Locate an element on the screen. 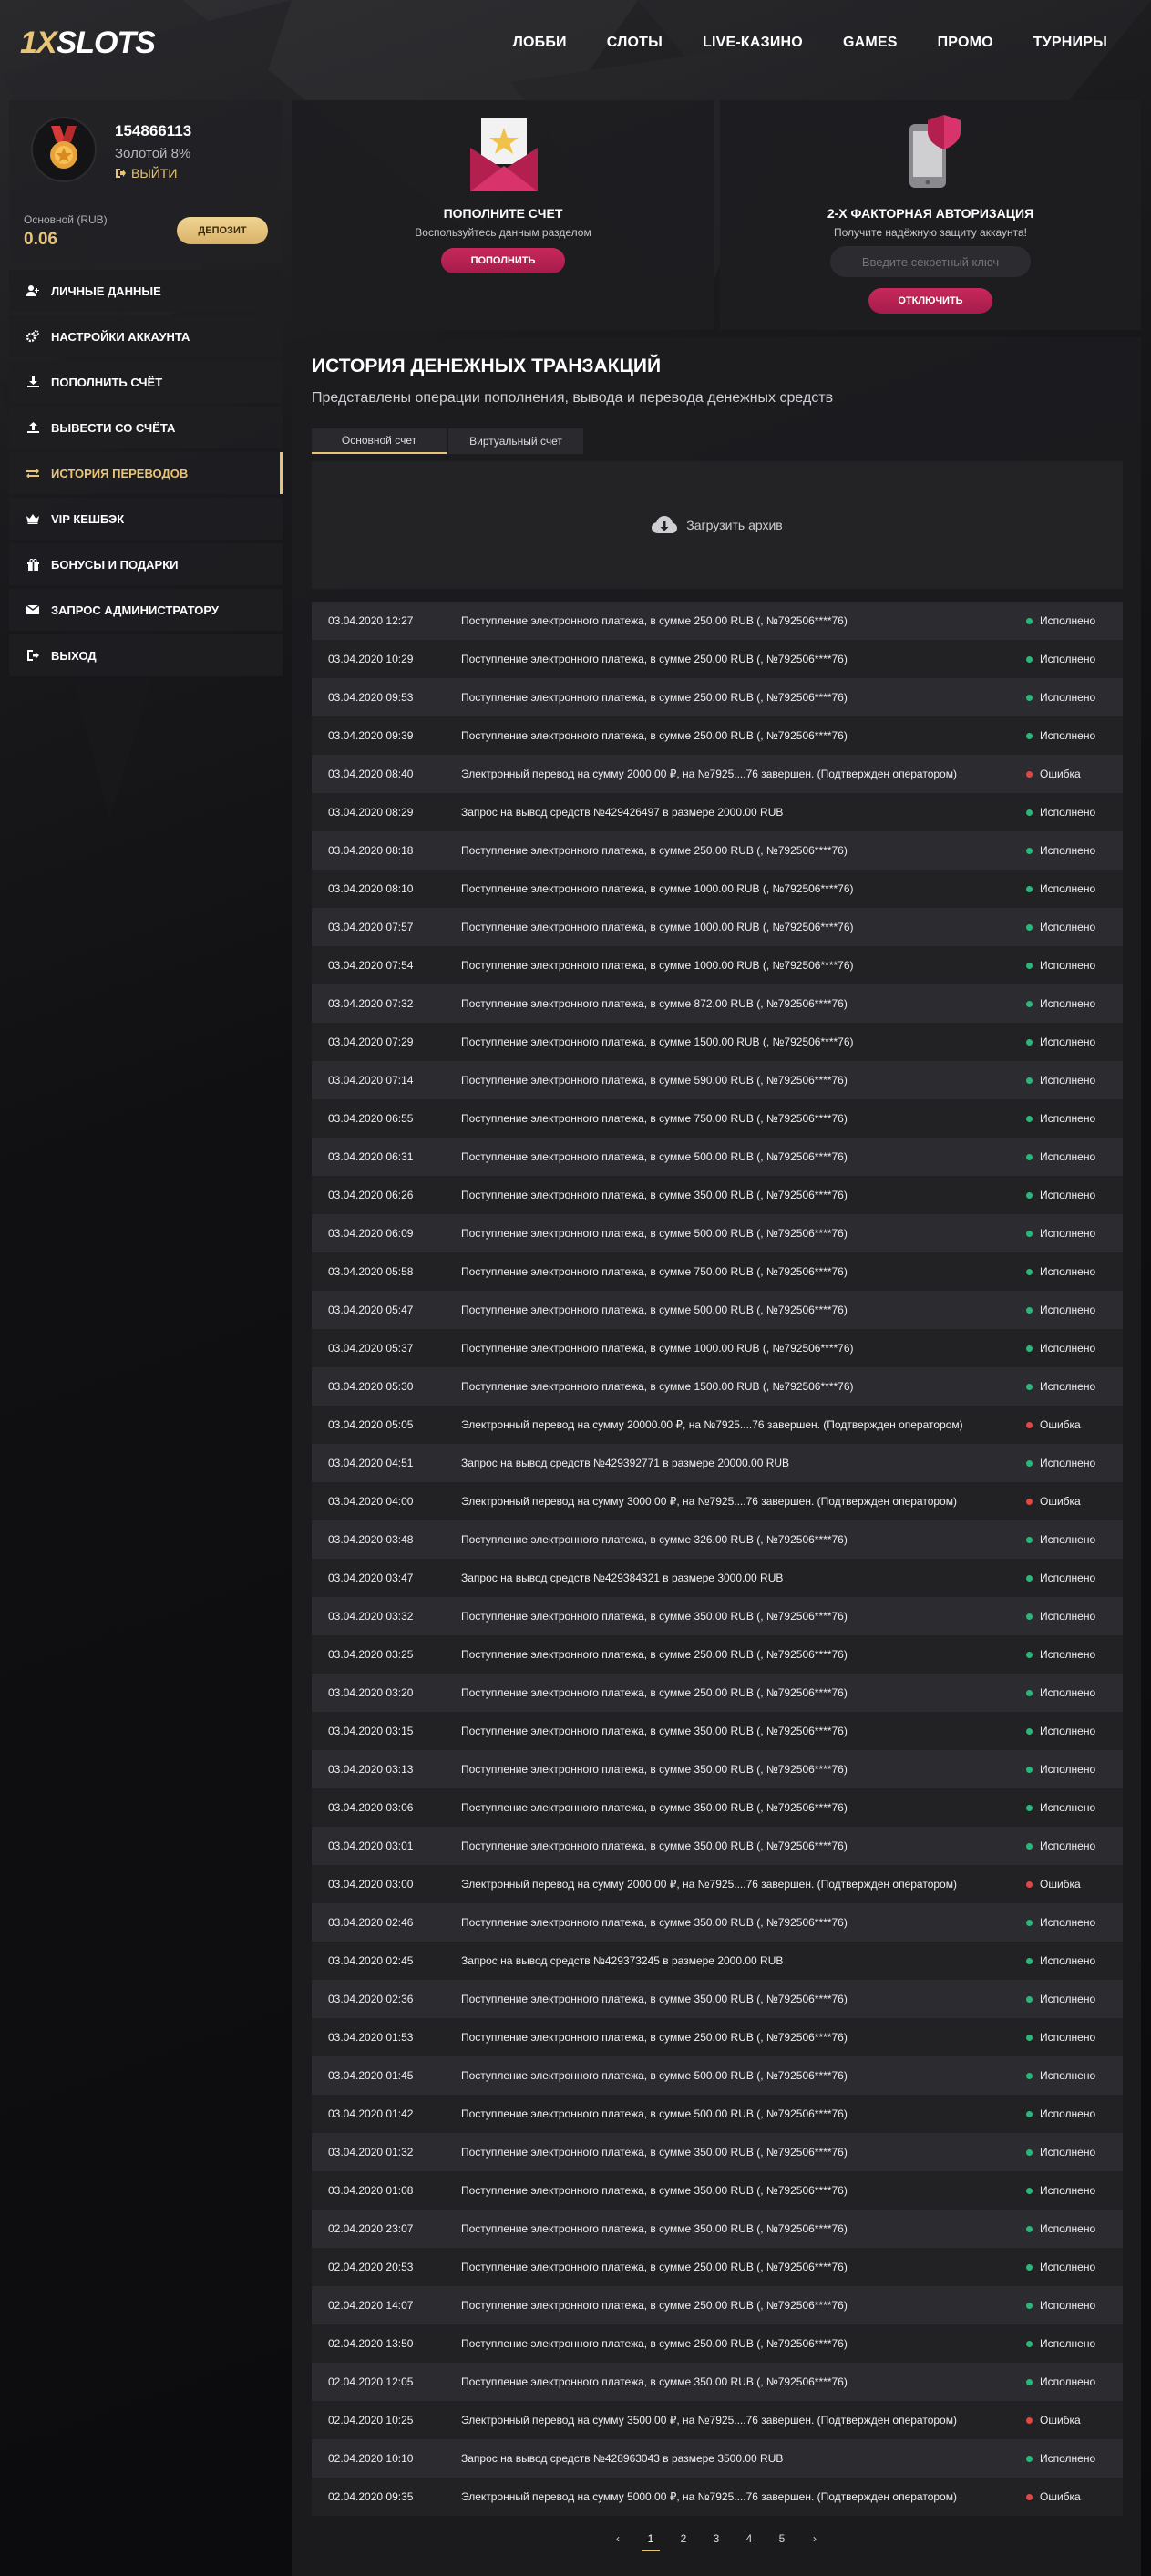 The image size is (1151, 2576). tx-date: 03.04.2020 03:13 is located at coordinates (371, 1769).